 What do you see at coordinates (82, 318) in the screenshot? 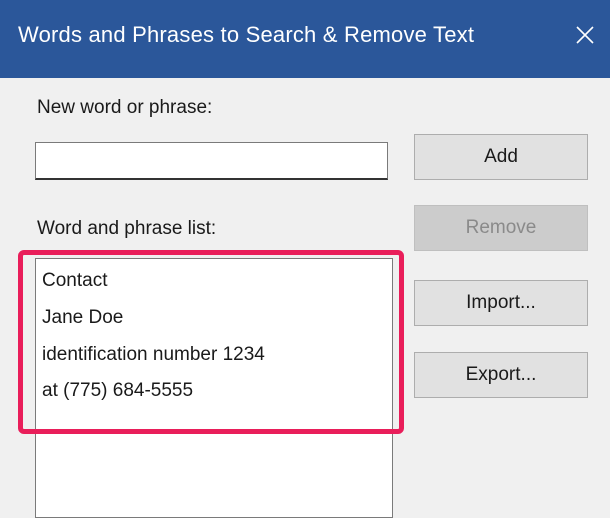
I see `list-item: Jane Doe` at bounding box center [82, 318].